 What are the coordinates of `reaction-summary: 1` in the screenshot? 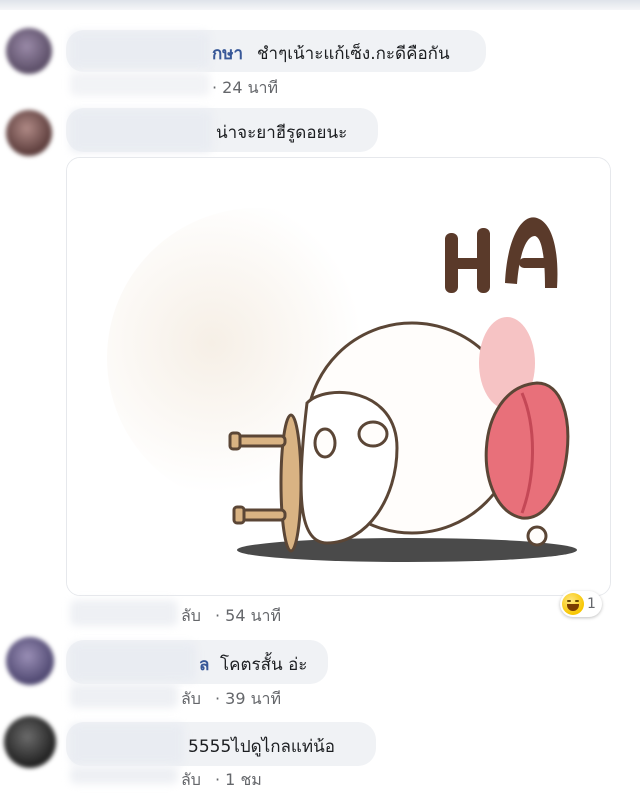 It's located at (581, 604).